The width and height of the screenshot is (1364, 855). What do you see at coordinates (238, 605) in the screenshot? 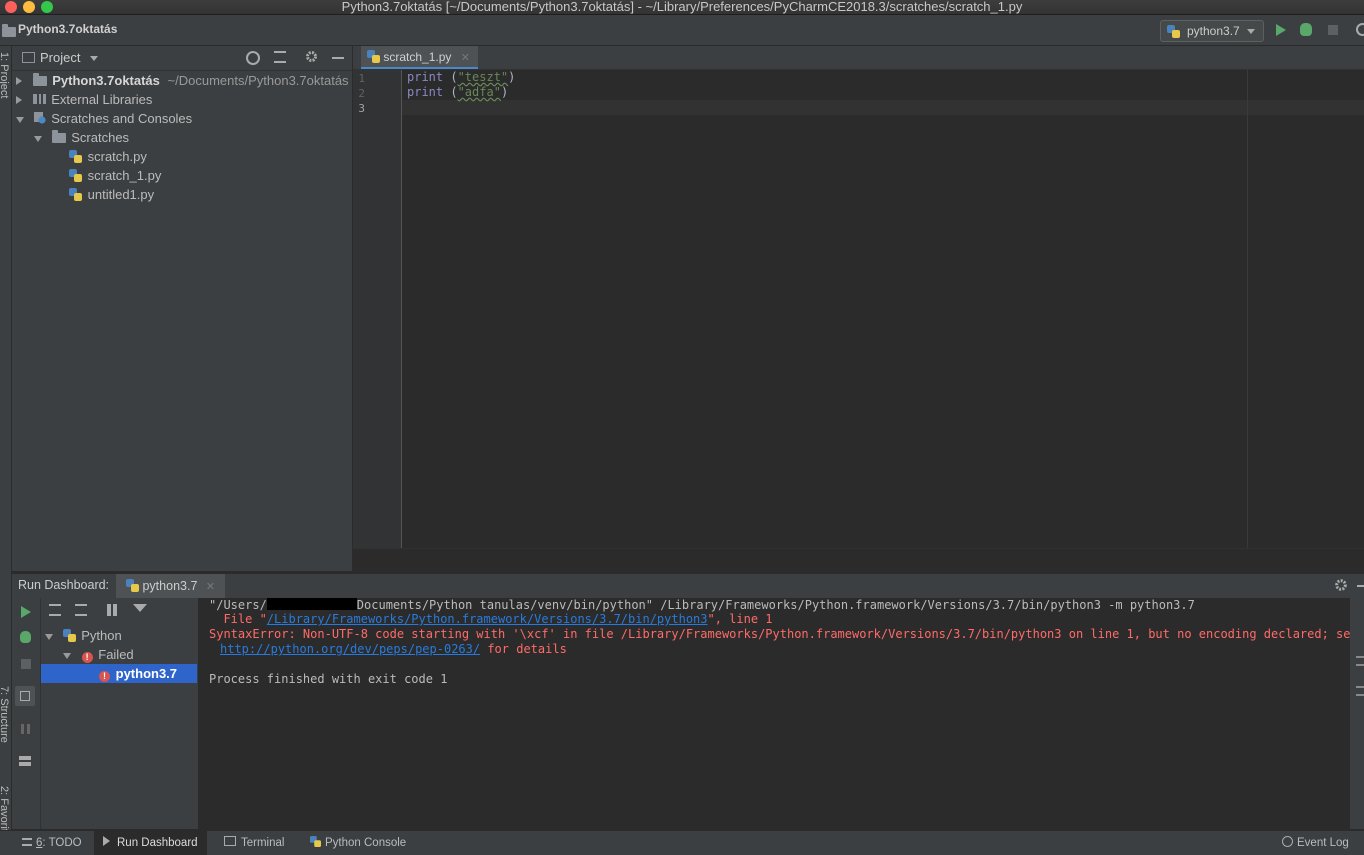
I see `console-text: "/Users/` at bounding box center [238, 605].